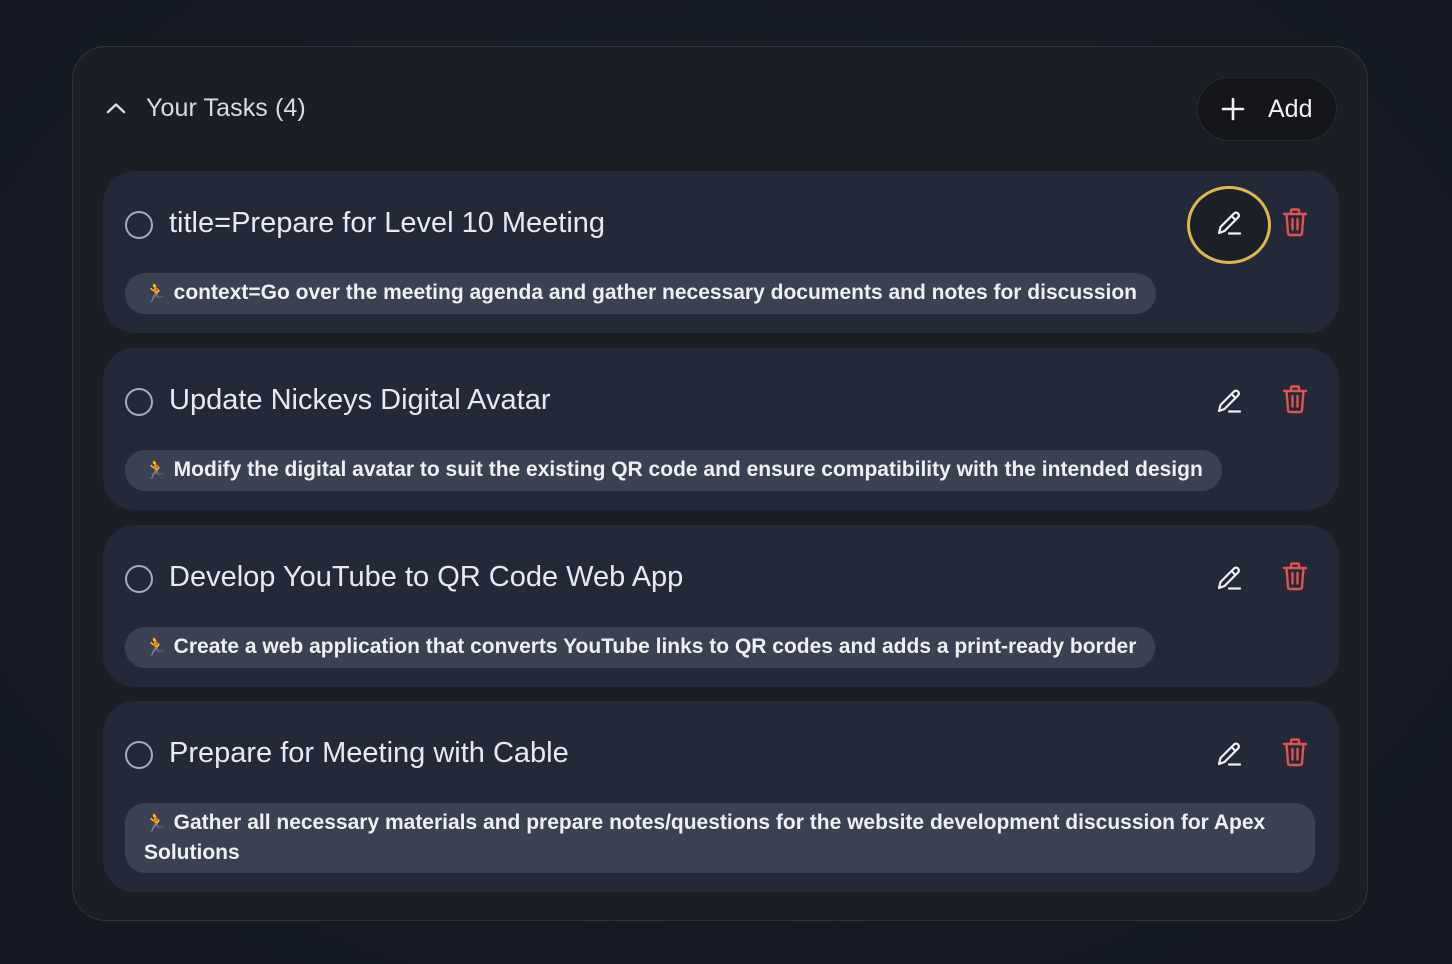 The height and width of the screenshot is (964, 1452). I want to click on add-button-label: Add, so click(1290, 108).